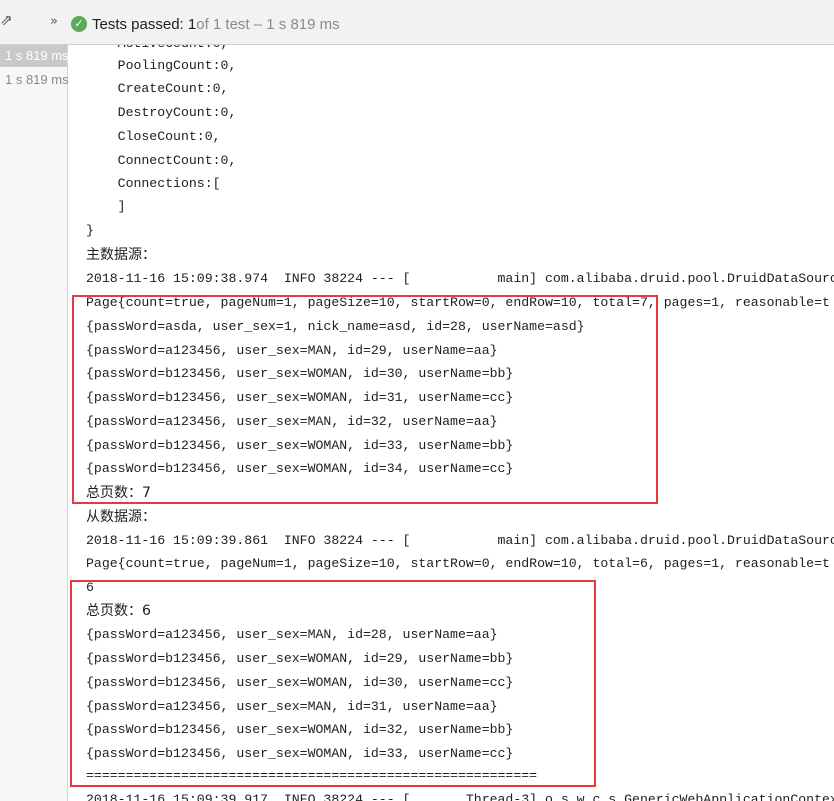 Image resolution: width=834 pixels, height=801 pixels. Describe the element at coordinates (106, 206) in the screenshot. I see `console-line: ]` at that location.